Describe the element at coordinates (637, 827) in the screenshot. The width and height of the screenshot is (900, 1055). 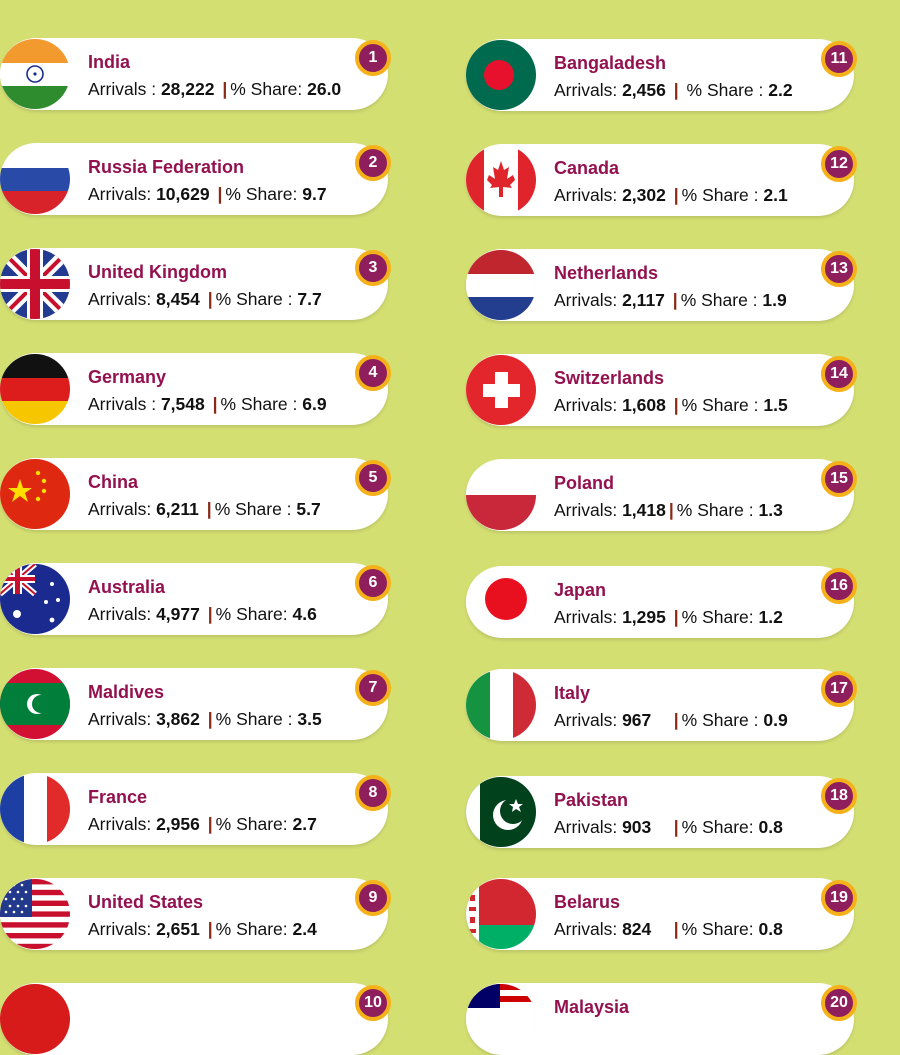
I see `arrivals-value: 903` at that location.